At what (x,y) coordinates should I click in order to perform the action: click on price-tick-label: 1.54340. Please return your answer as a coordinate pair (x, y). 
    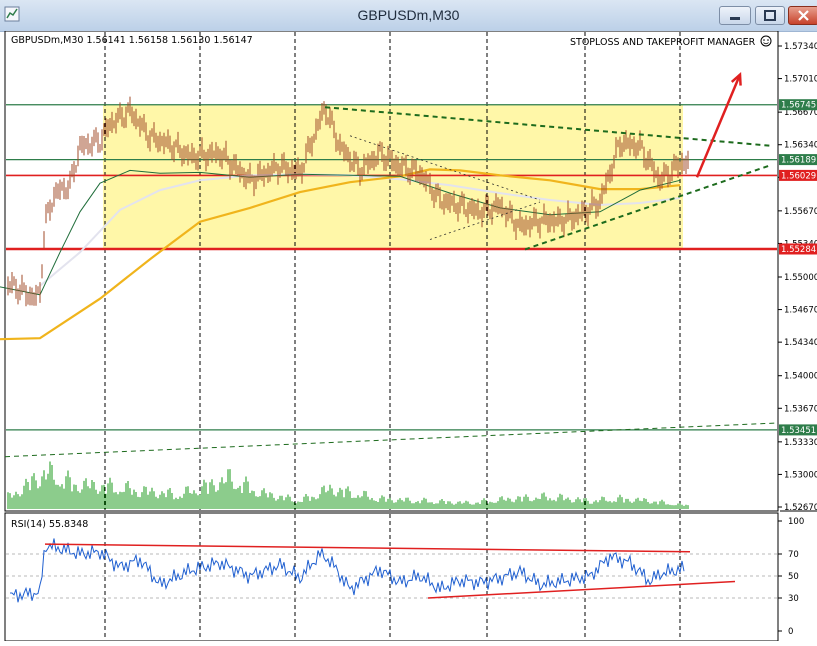
    Looking at the image, I should click on (800, 343).